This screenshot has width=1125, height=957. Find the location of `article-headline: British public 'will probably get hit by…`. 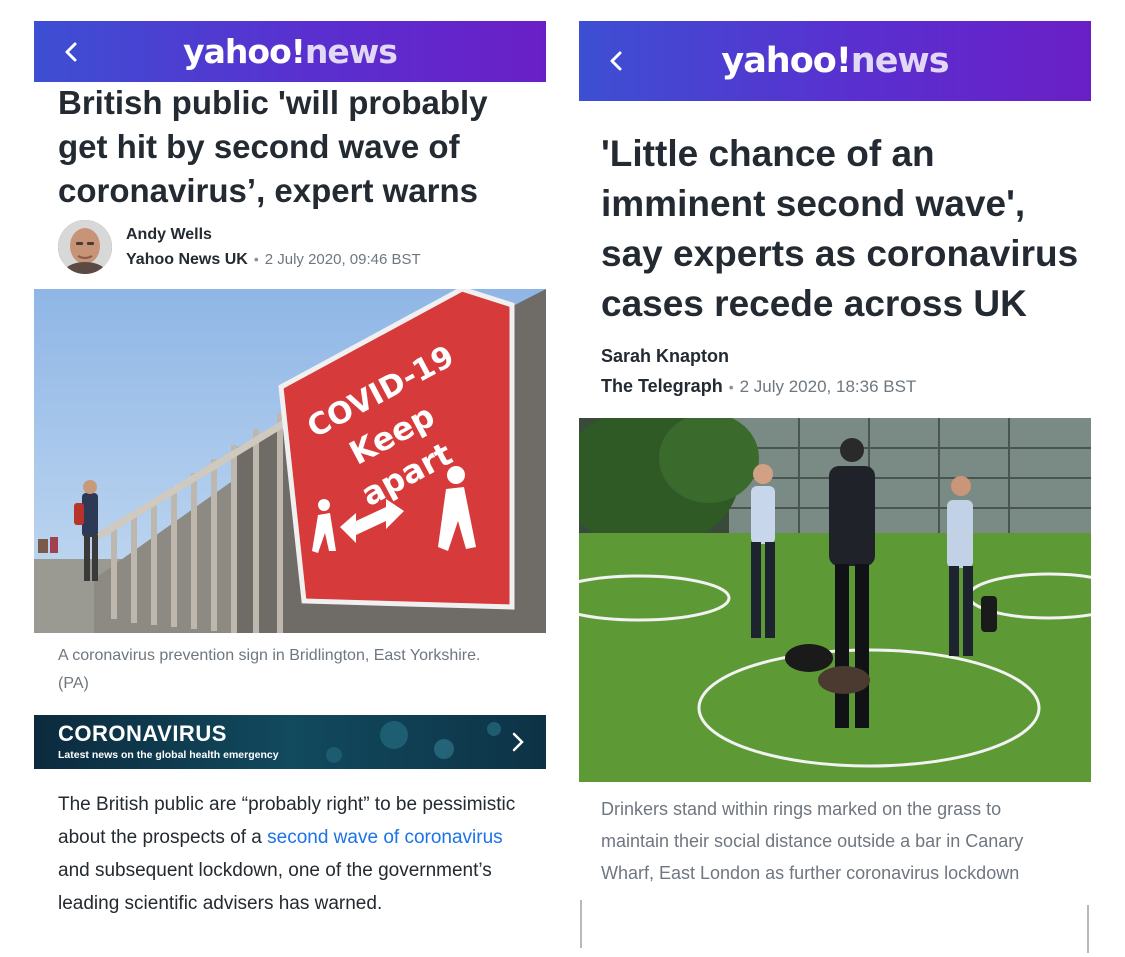

article-headline: British public 'will probably get hit by… is located at coordinates (273, 146).